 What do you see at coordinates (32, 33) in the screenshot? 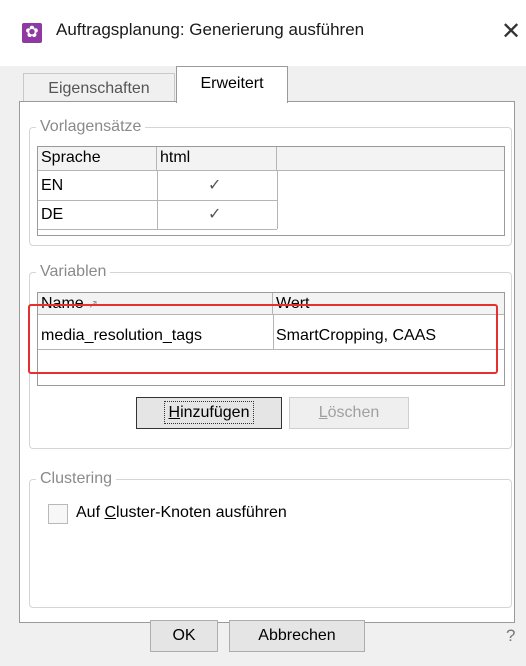
I see `app-icon: ✿` at bounding box center [32, 33].